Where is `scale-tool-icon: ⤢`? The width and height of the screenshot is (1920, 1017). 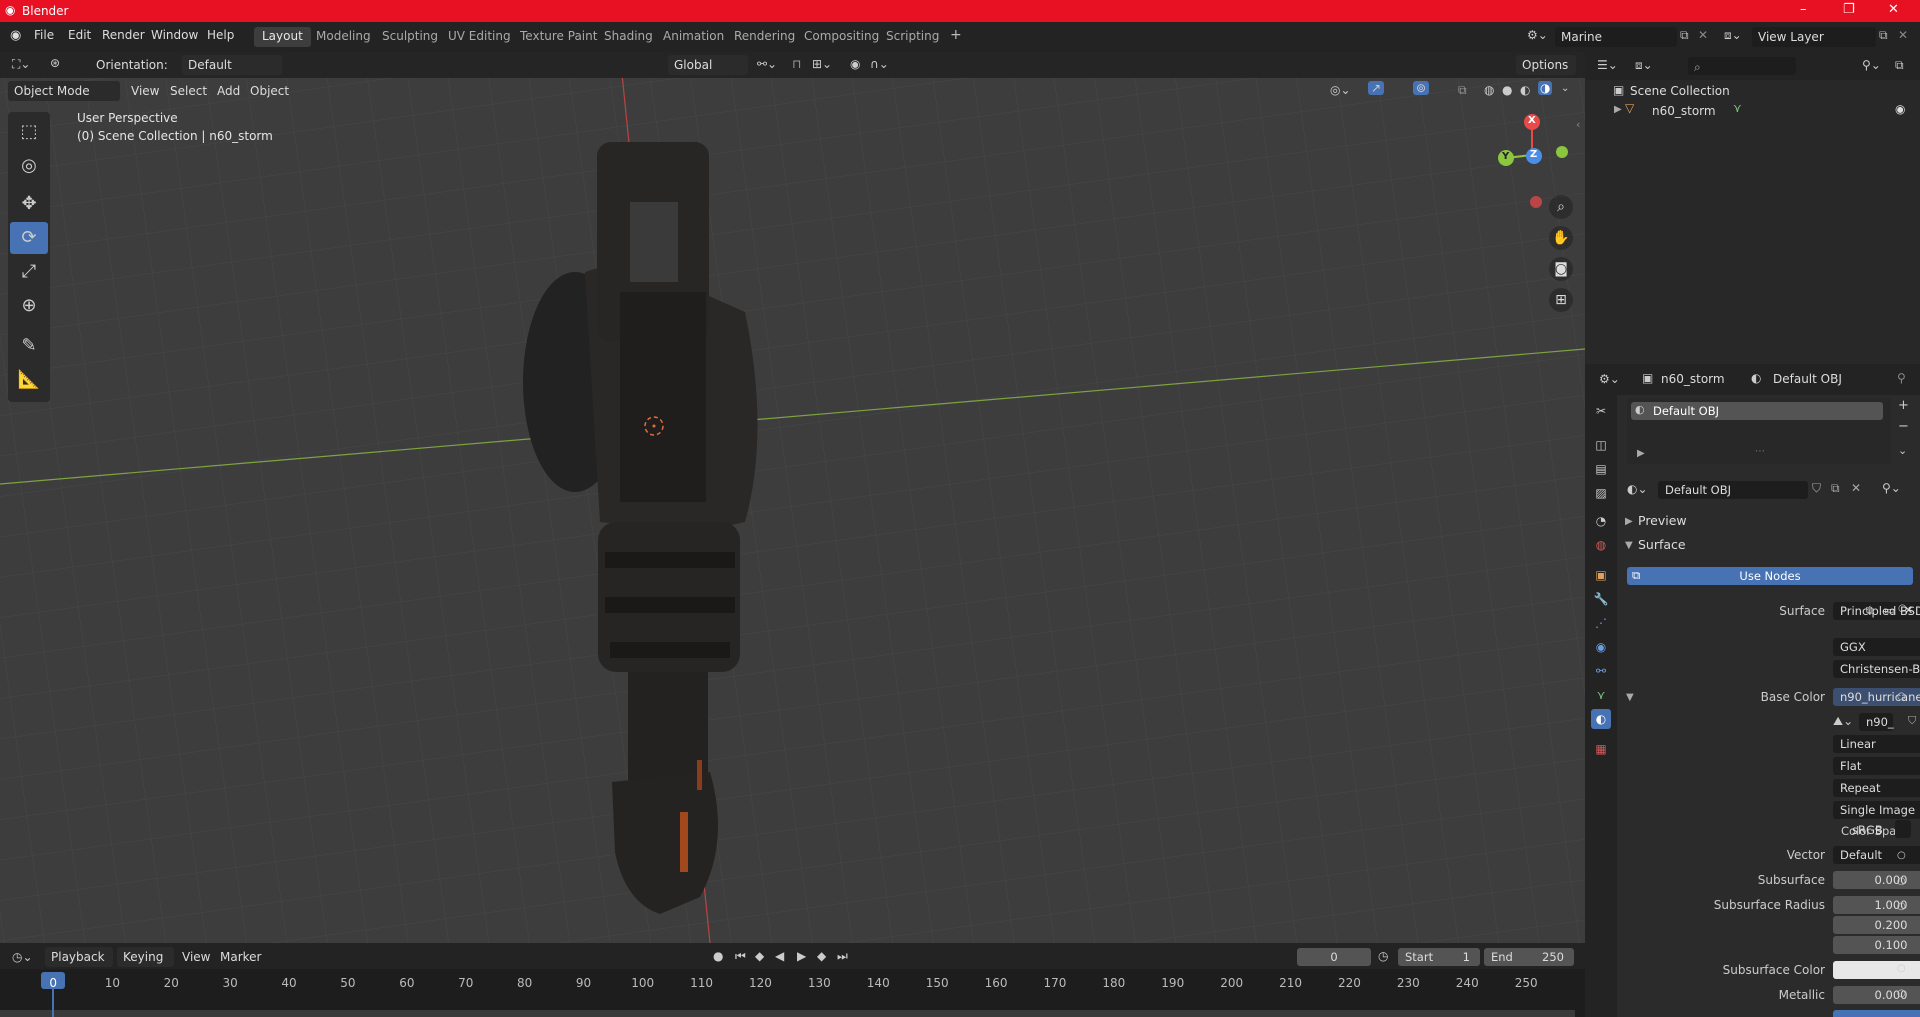
scale-tool-icon: ⤢ is located at coordinates (29, 272).